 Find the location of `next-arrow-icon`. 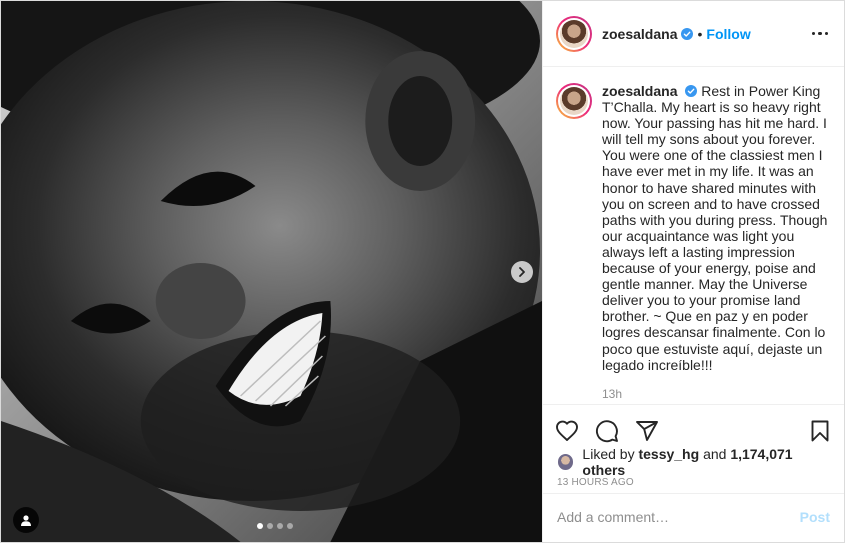

next-arrow-icon is located at coordinates (522, 272).